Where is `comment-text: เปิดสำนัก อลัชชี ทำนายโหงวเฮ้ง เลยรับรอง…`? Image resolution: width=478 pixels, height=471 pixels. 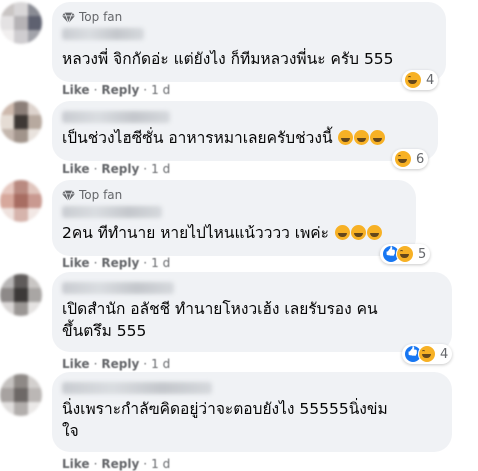 comment-text: เปิดสำนัก อลัชชี ทำนายโหงวเฮ้ง เลยรับรอง… is located at coordinates (220, 320).